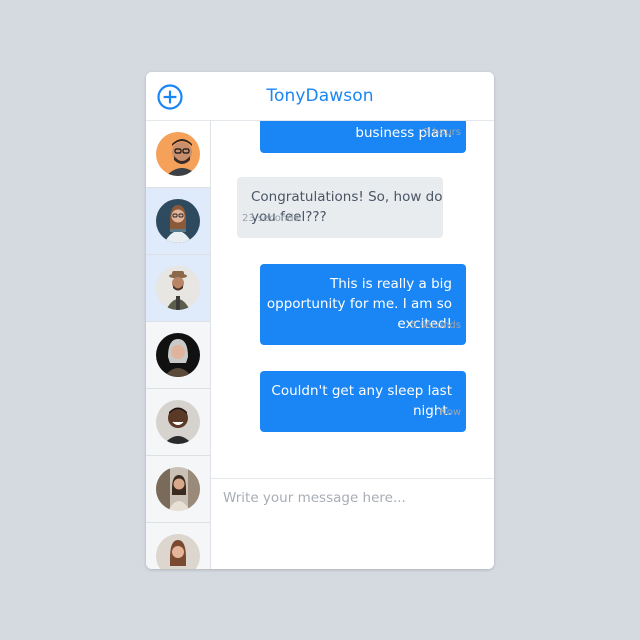 The width and height of the screenshot is (640, 640). Describe the element at coordinates (352, 523) in the screenshot. I see `message-composer` at that location.